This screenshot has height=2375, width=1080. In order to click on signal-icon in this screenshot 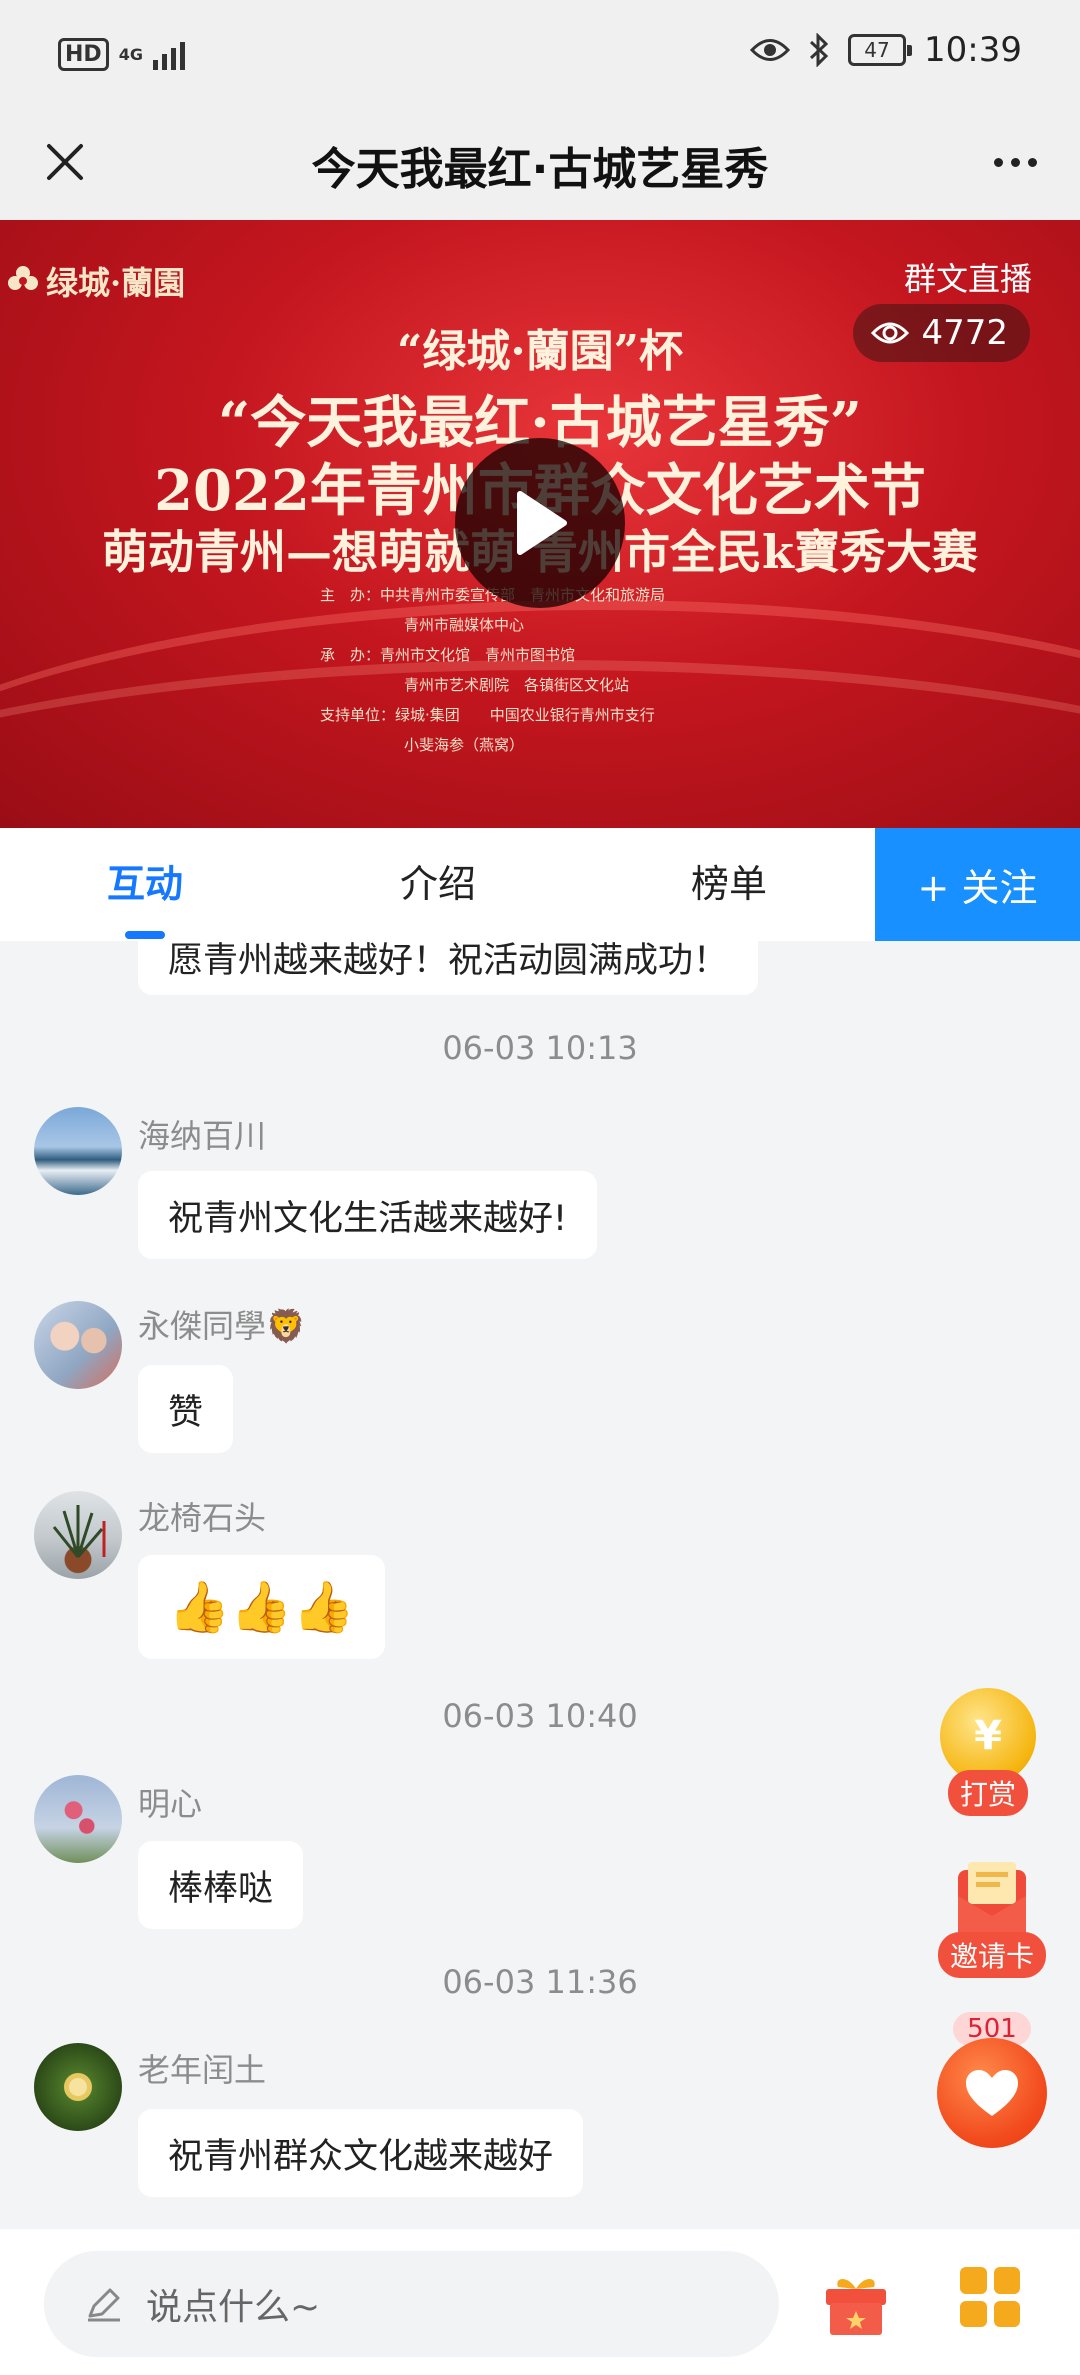, I will do `click(168, 55)`.